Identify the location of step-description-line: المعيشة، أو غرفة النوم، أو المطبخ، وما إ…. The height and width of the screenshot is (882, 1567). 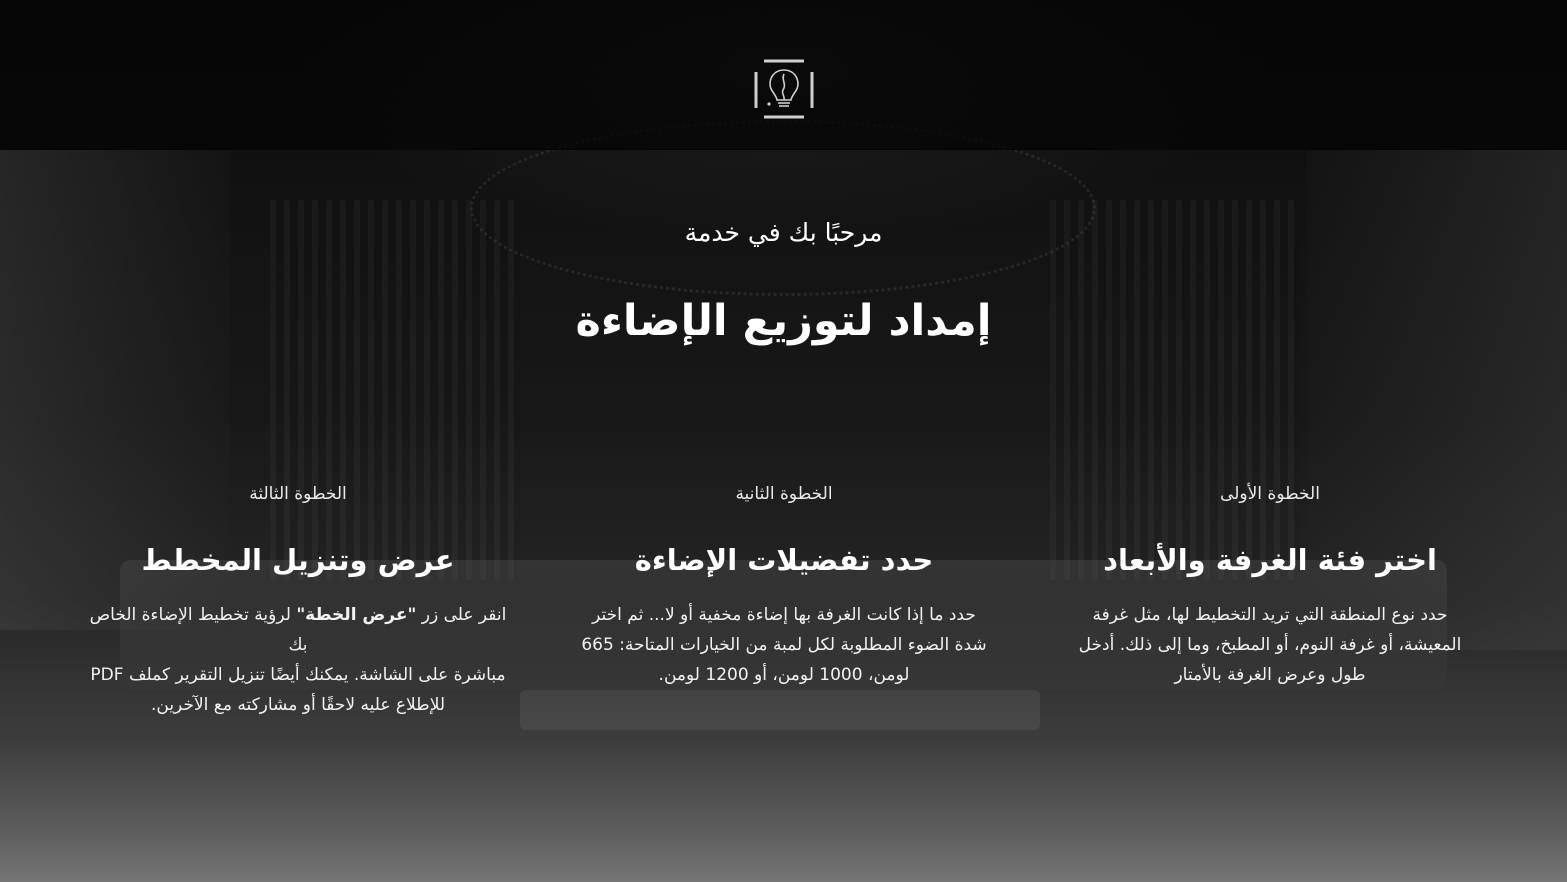
(1270, 645).